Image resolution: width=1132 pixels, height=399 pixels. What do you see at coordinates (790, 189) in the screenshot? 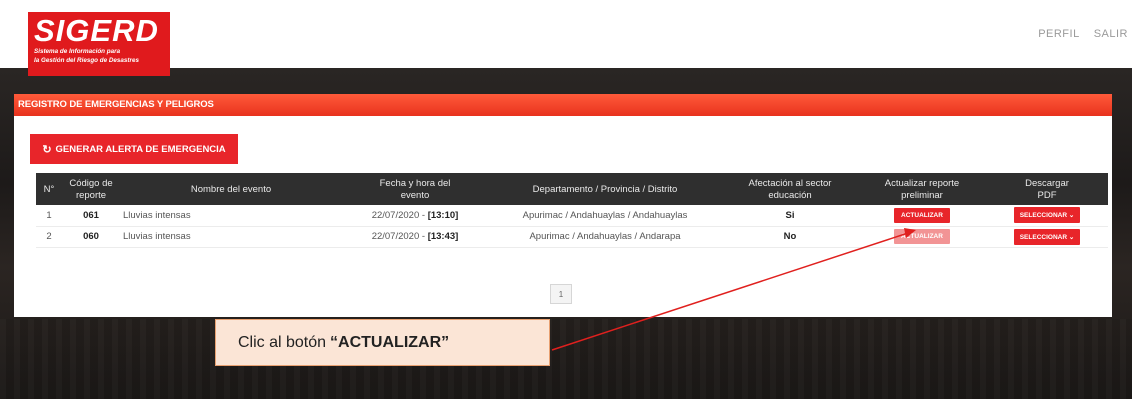
I see `header-education-impact: Afectación al sector educación` at bounding box center [790, 189].